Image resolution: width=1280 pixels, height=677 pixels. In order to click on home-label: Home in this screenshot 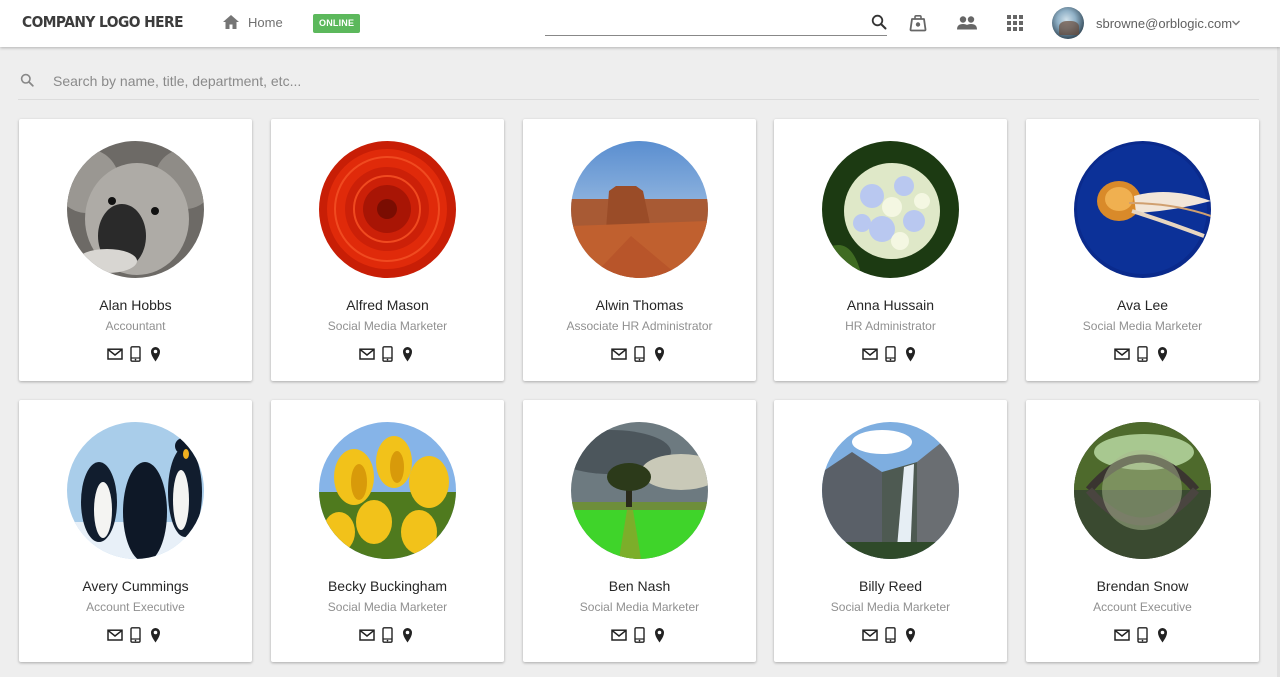, I will do `click(265, 22)`.